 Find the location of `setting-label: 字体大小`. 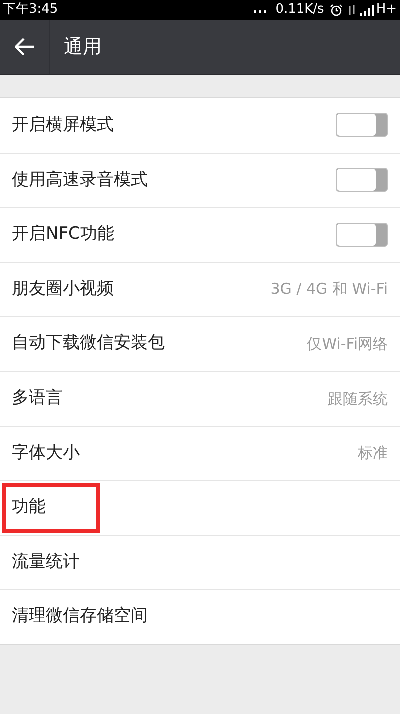

setting-label: 字体大小 is located at coordinates (46, 453).